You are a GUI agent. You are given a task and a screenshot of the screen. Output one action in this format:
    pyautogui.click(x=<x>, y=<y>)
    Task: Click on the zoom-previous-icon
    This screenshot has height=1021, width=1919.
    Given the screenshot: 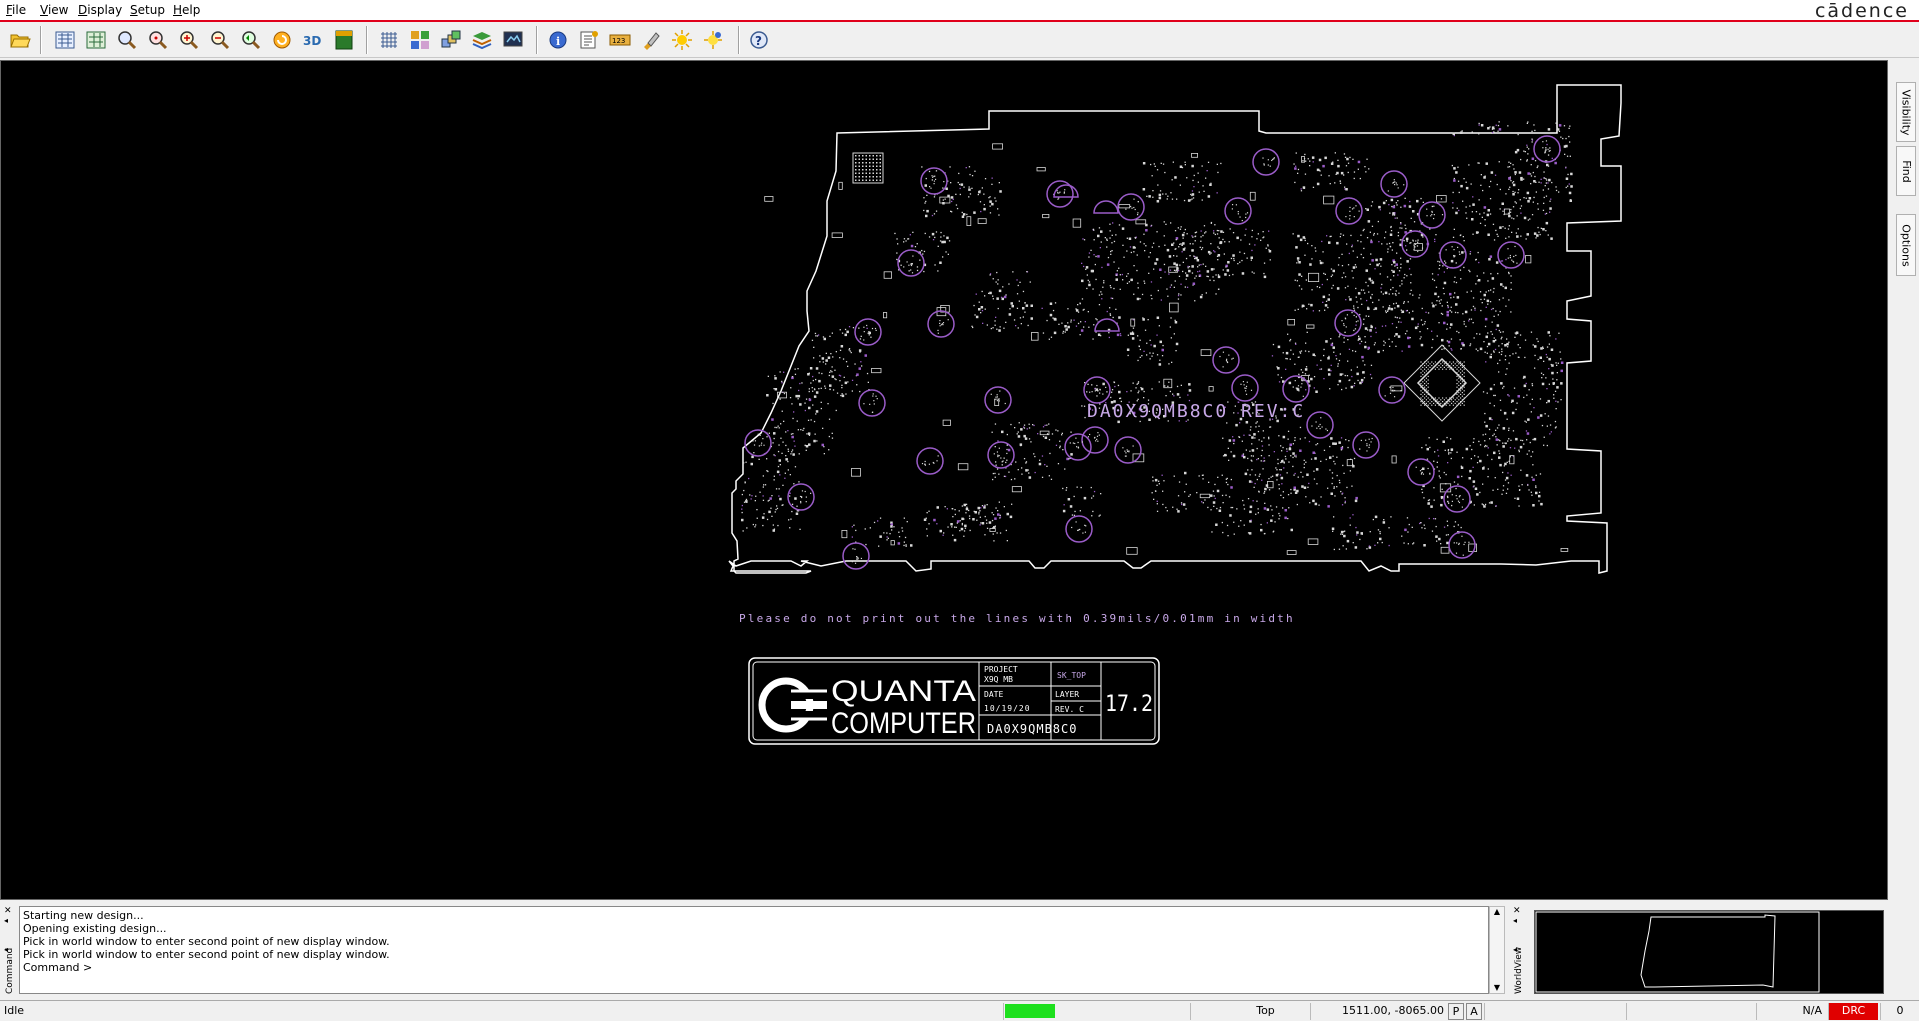 What is the action you would take?
    pyautogui.click(x=251, y=40)
    